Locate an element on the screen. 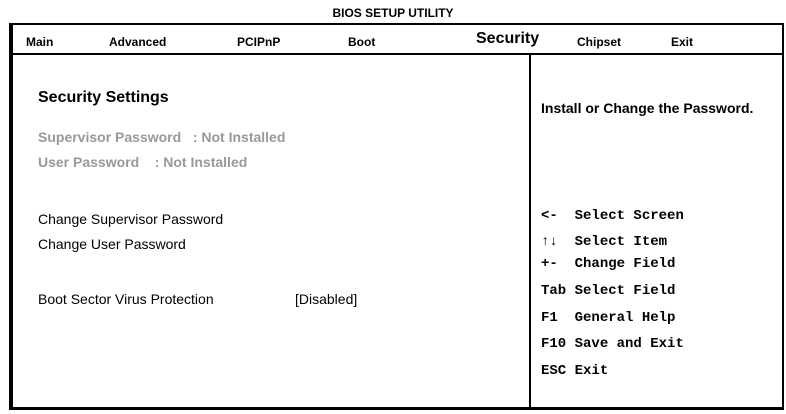  section-title: Security Settings is located at coordinates (103, 97).